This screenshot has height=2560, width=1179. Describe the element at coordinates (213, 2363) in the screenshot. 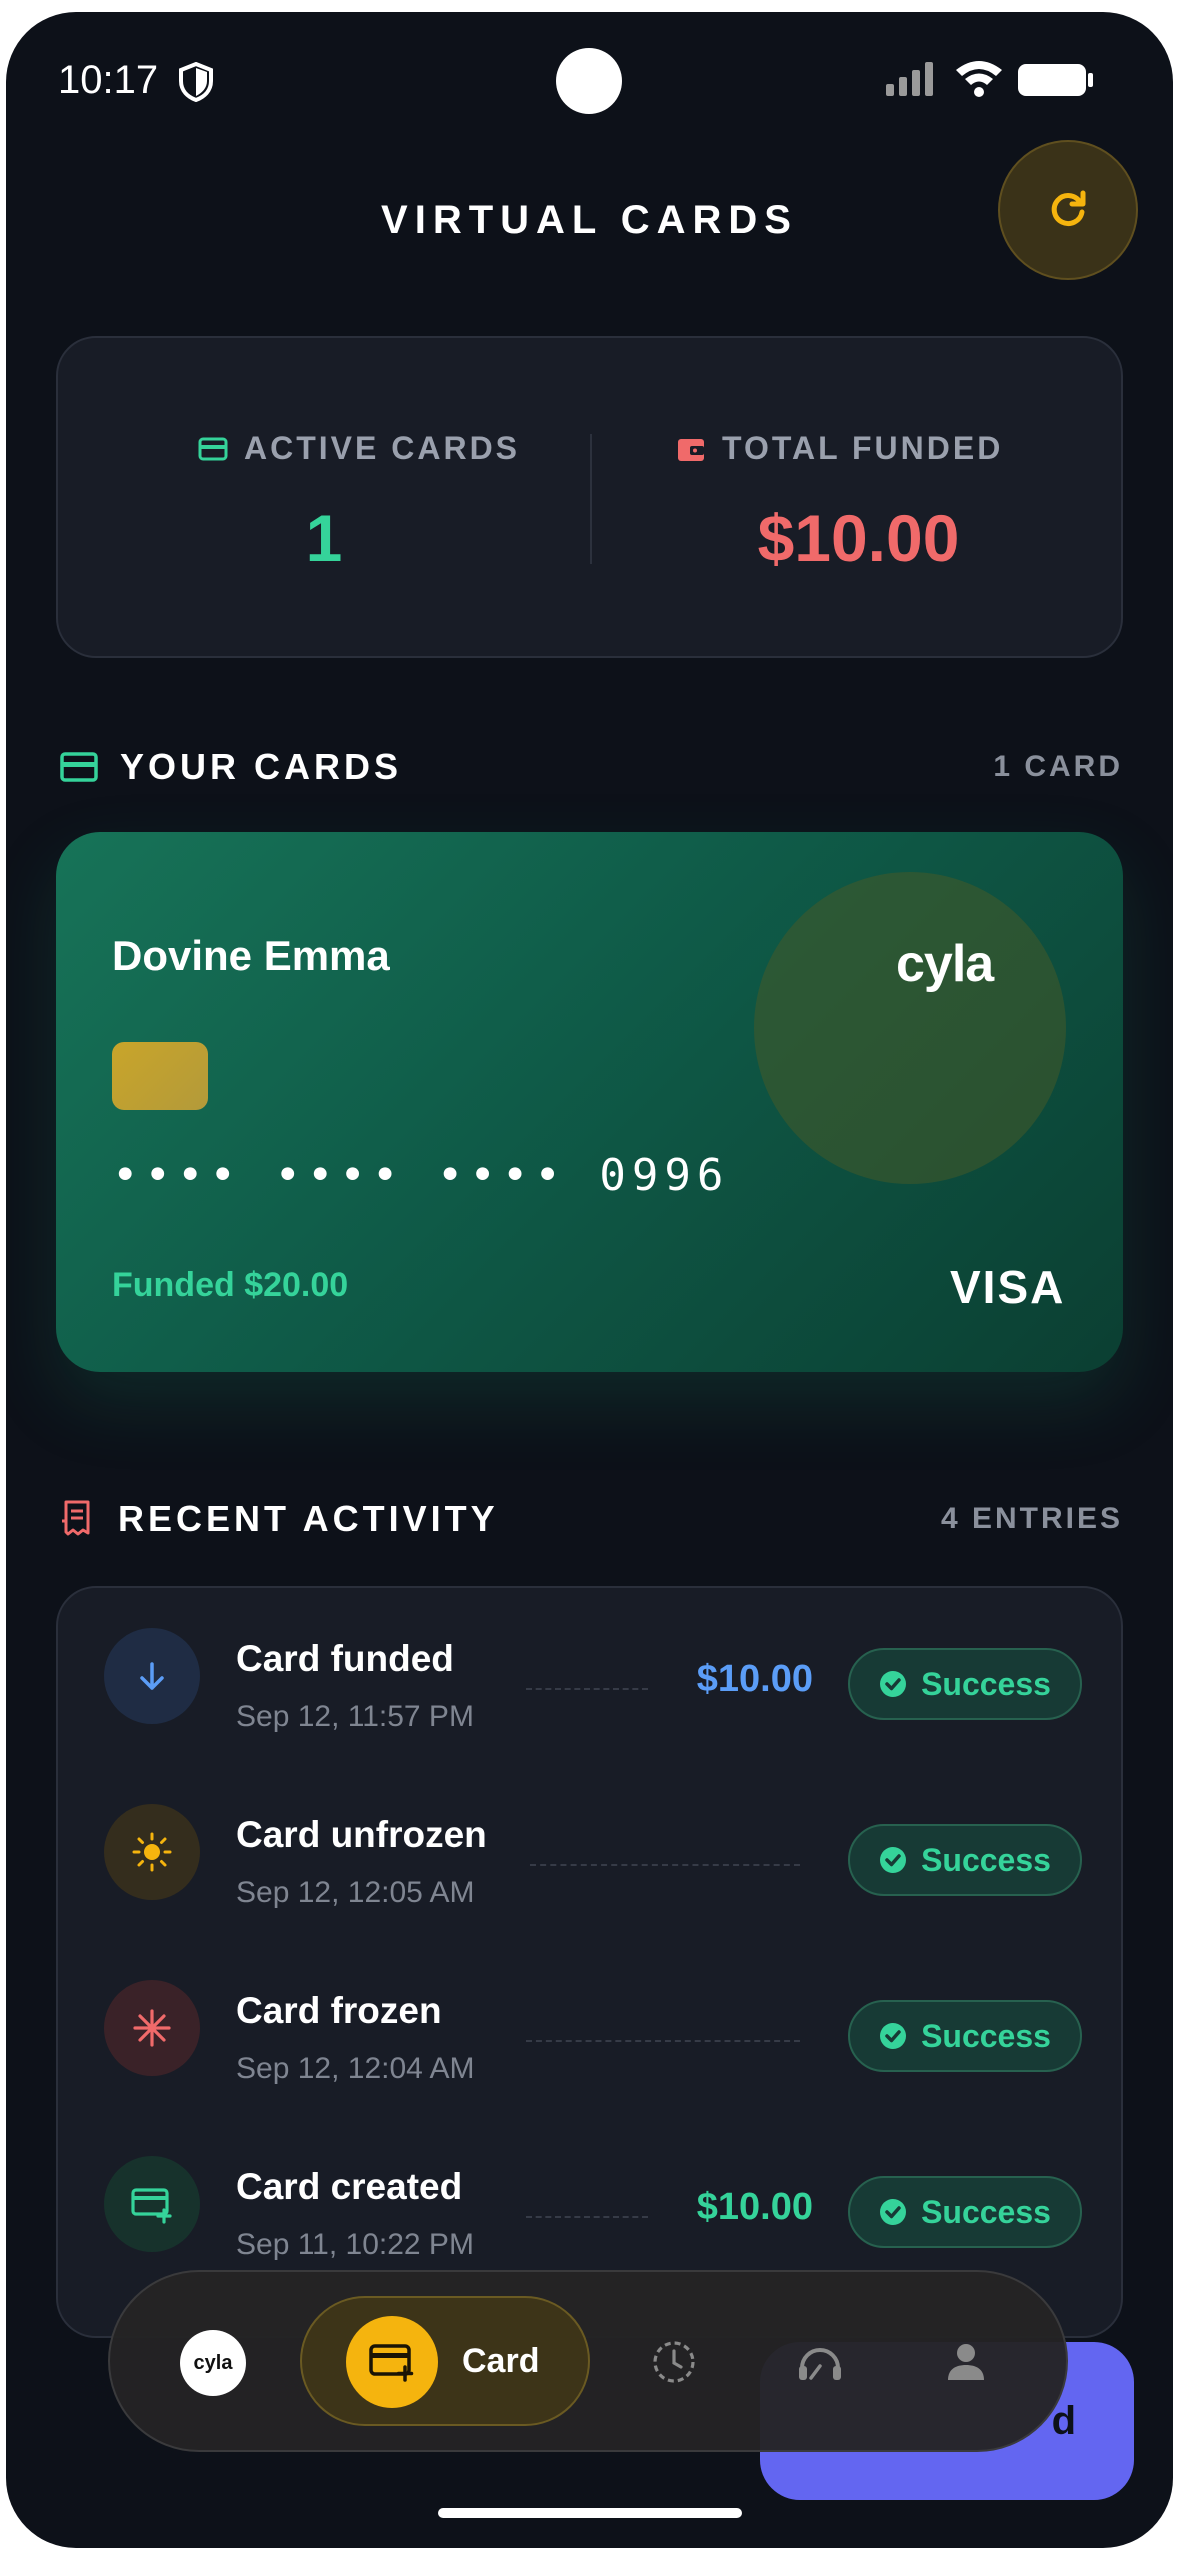

I see `nav-home-logo: cyla` at that location.